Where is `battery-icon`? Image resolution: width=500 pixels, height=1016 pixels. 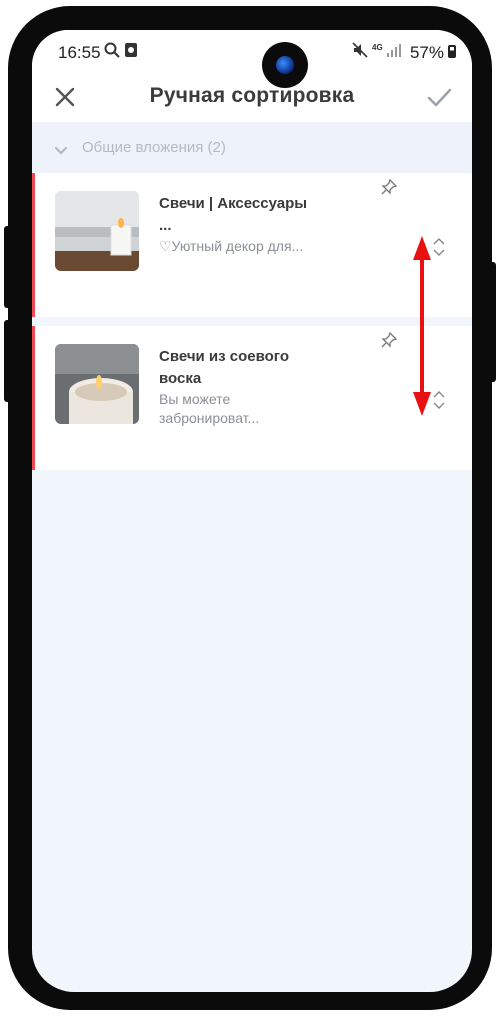 battery-icon is located at coordinates (452, 51).